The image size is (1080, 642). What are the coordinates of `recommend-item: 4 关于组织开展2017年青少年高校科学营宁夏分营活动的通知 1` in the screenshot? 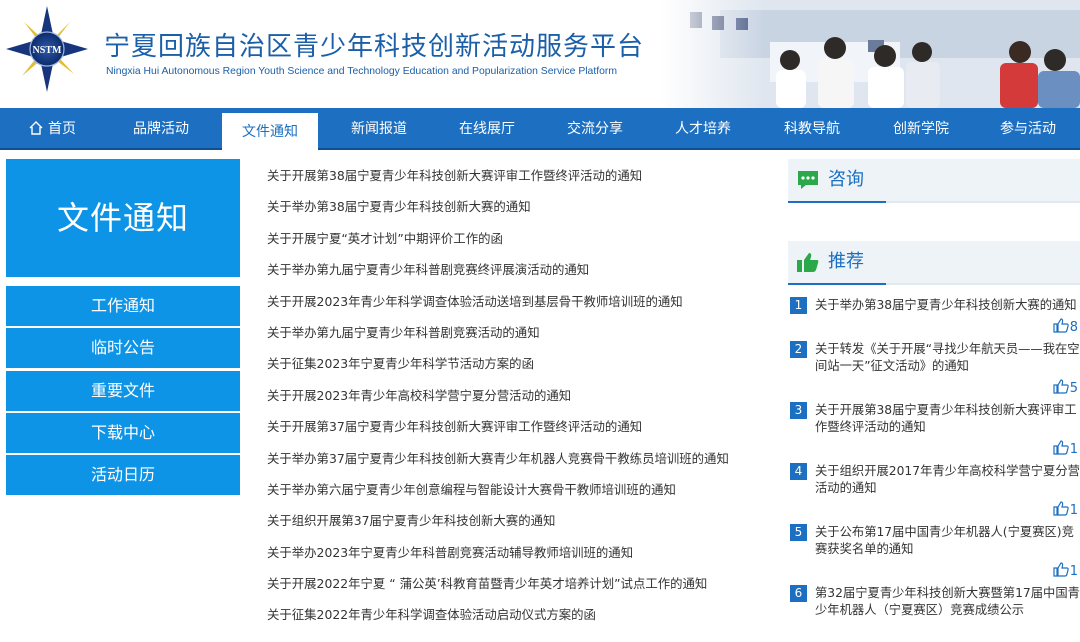 It's located at (934, 493).